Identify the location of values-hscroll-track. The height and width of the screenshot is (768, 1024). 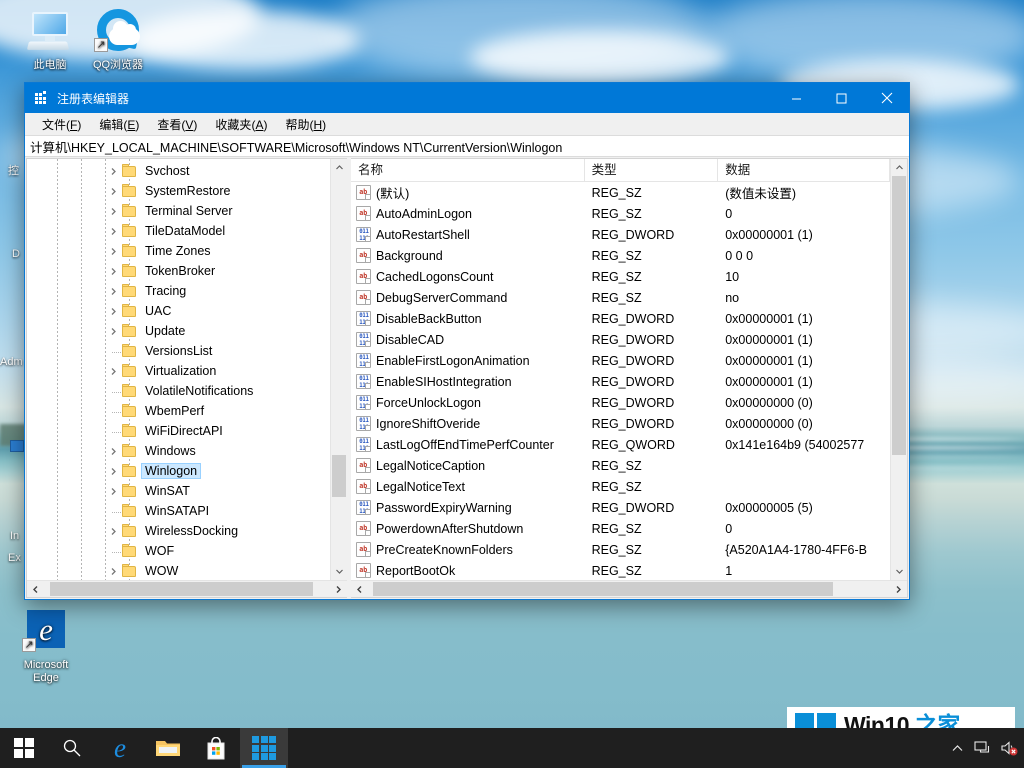
(629, 589).